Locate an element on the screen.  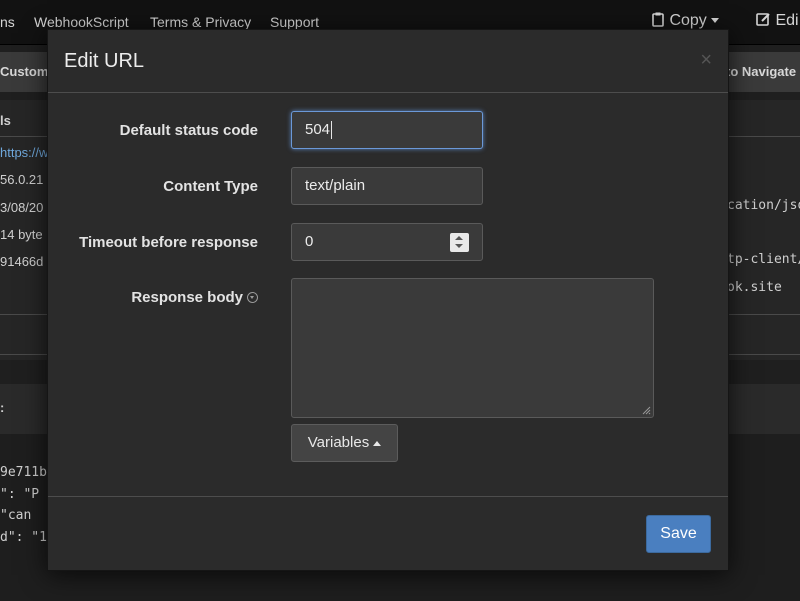
code-line: 9e711b is located at coordinates (23, 472).